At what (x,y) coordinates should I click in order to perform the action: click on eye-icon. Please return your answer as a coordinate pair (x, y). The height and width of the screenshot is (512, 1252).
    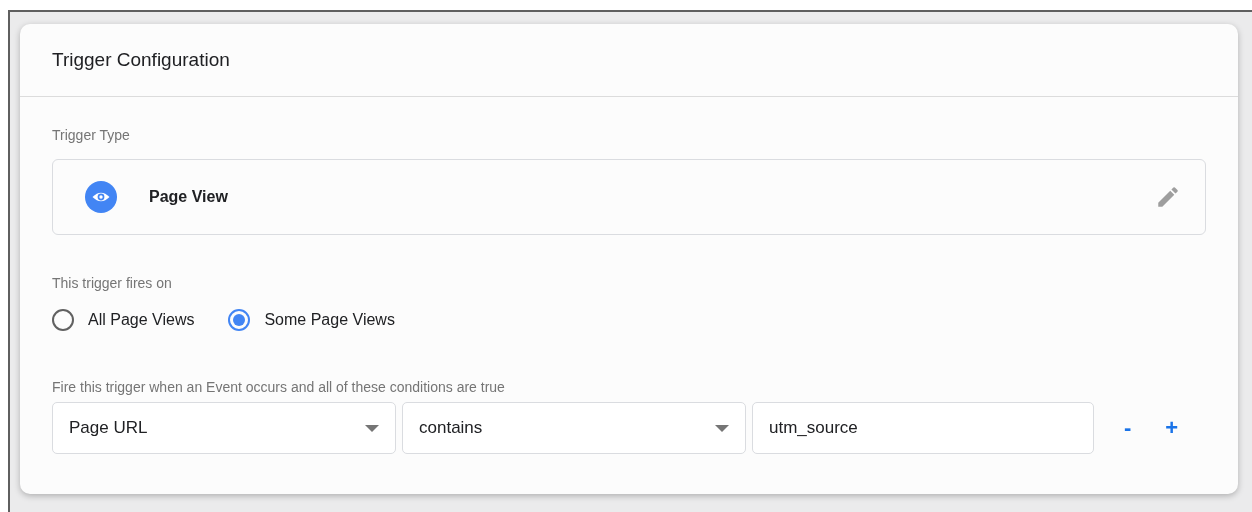
    Looking at the image, I should click on (101, 197).